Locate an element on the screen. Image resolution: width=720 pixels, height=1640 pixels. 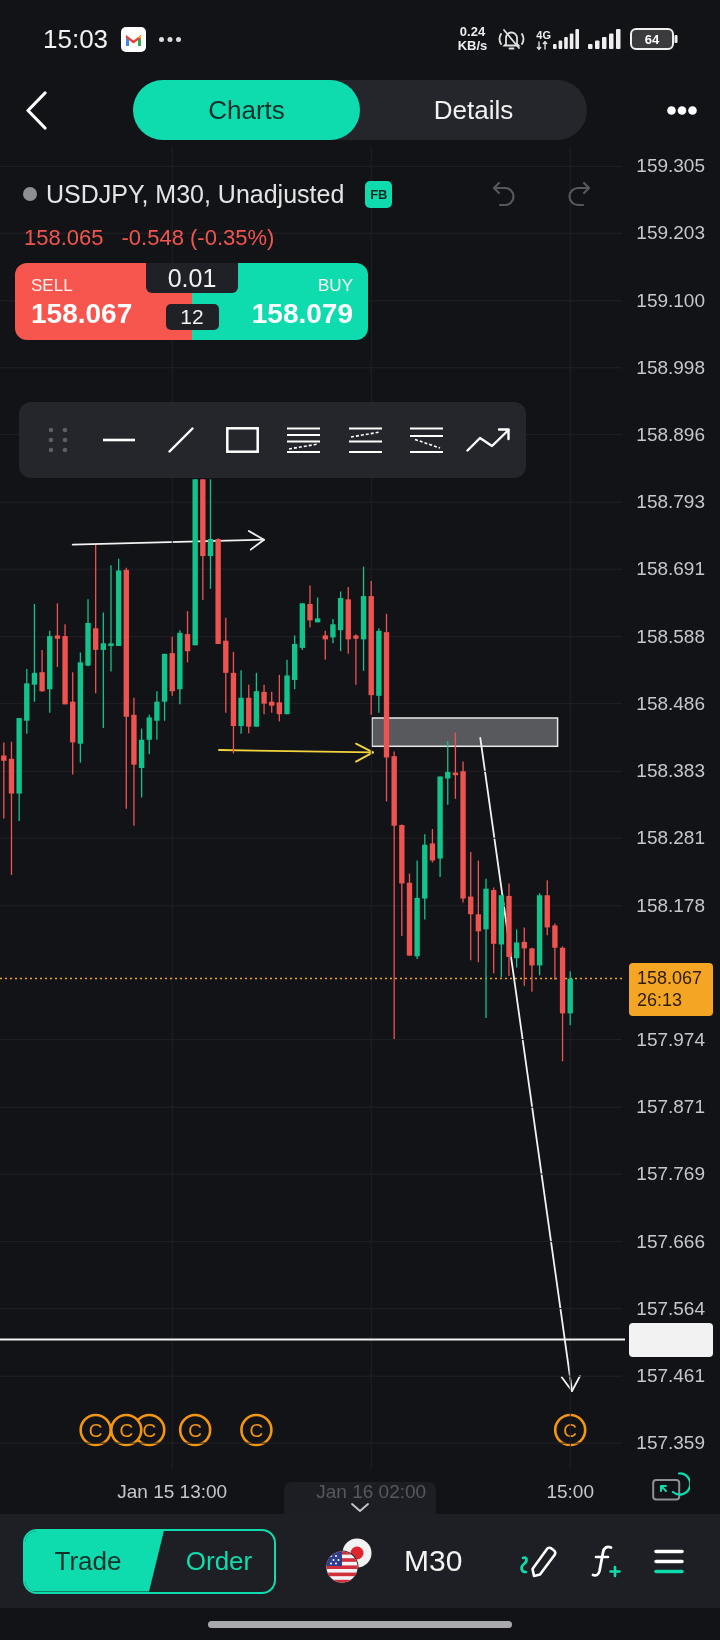
price-axis-label: 158.486 is located at coordinates (670, 703).